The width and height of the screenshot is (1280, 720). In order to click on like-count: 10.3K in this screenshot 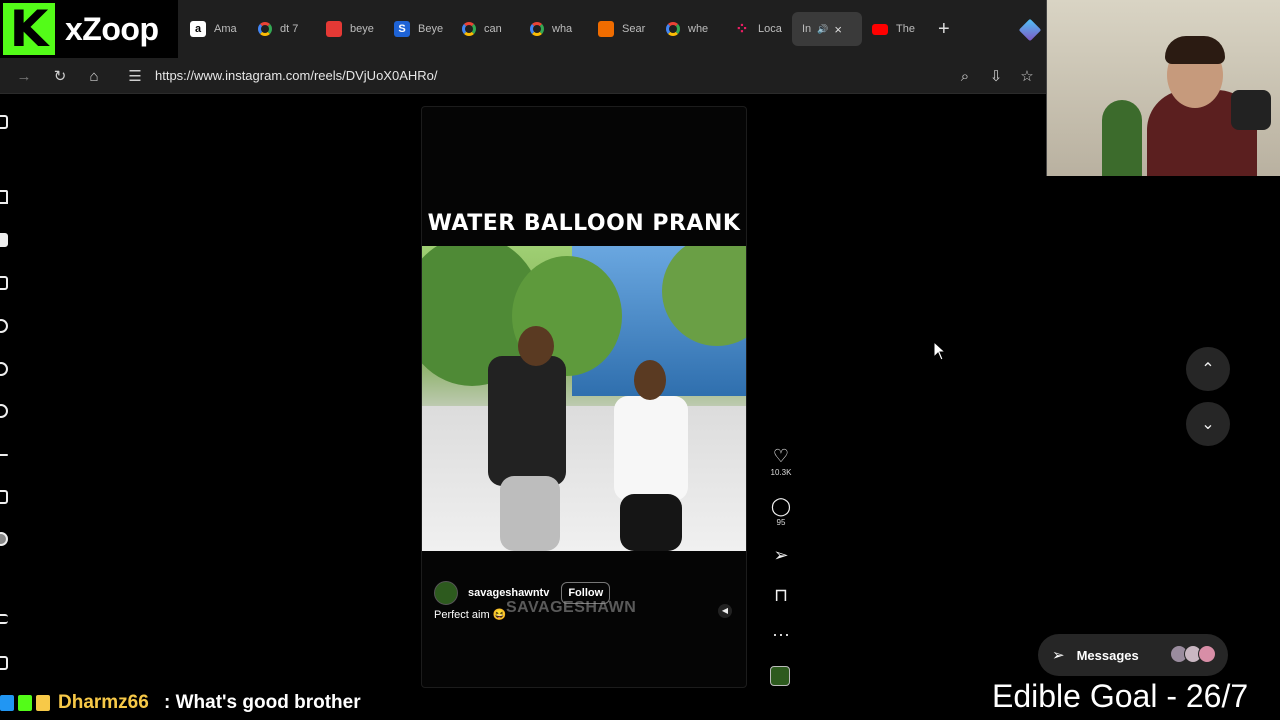, I will do `click(781, 472)`.